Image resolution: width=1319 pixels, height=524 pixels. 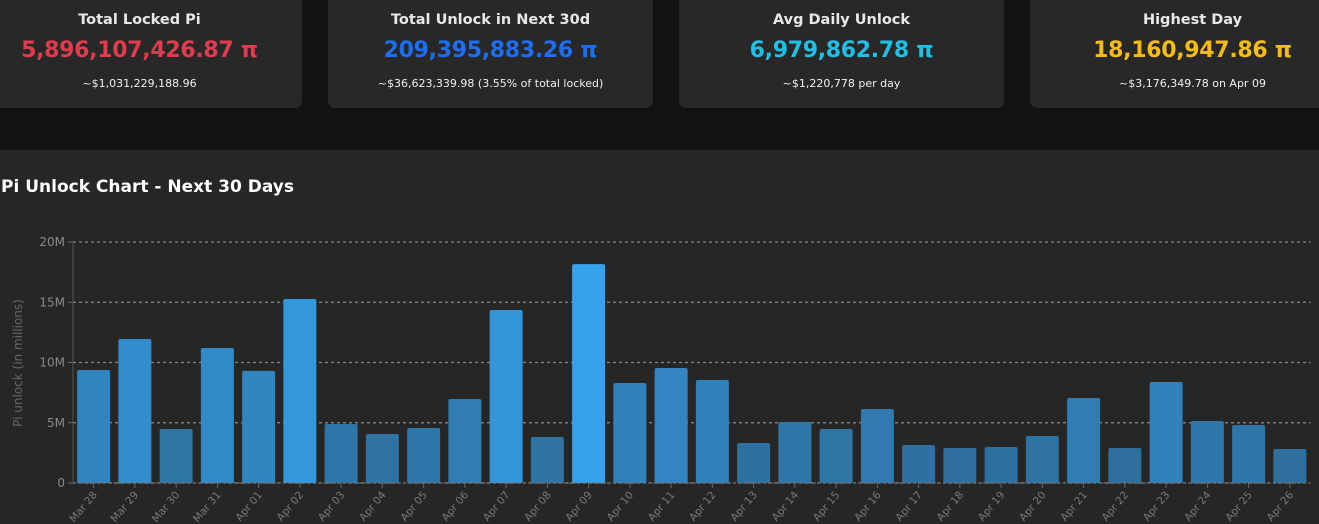 What do you see at coordinates (1239, 506) in the screenshot?
I see `x-tick-label: Apr 25` at bounding box center [1239, 506].